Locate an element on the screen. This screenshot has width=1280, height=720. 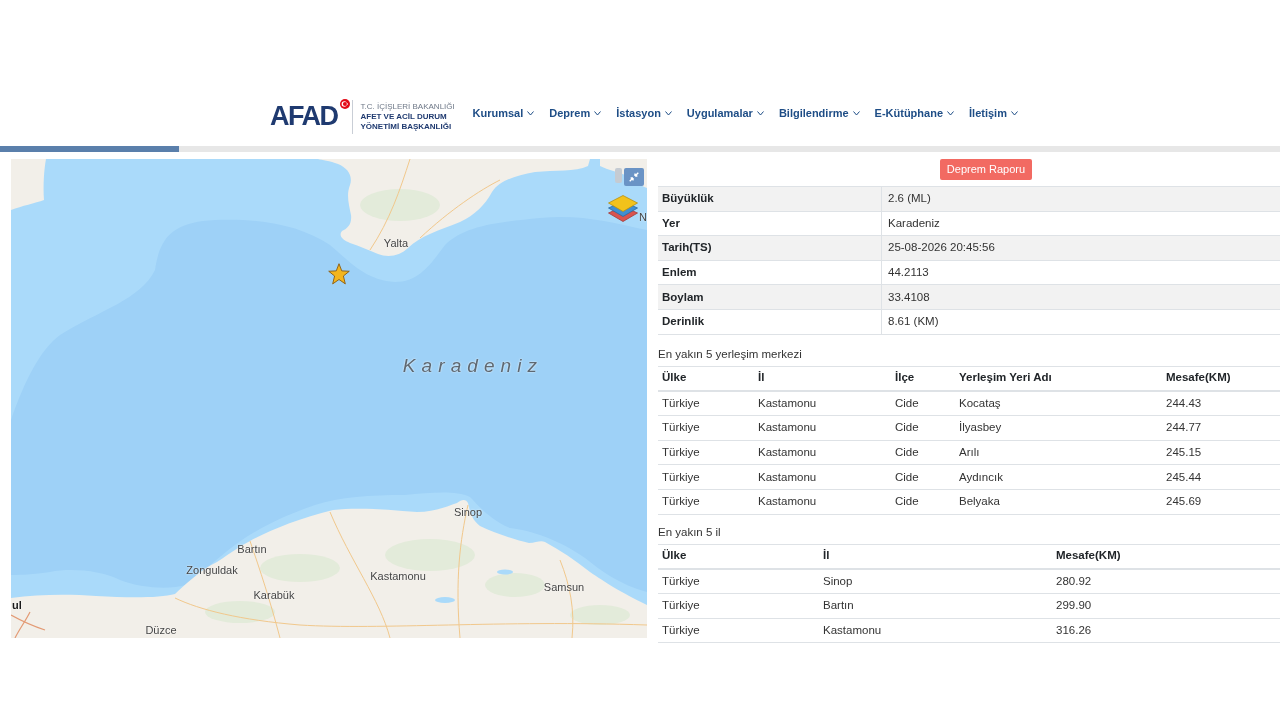
column-header: İlçe is located at coordinates (905, 378).